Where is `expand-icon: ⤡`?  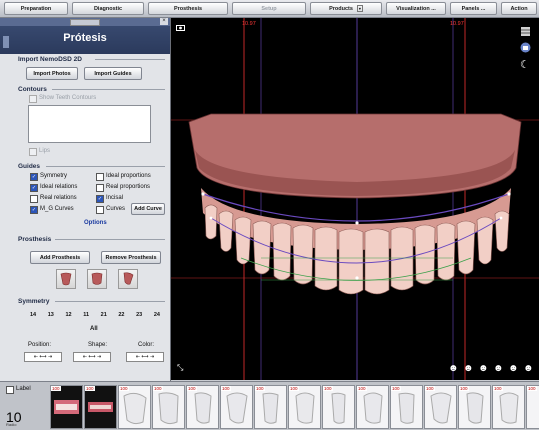 expand-icon: ⤡ is located at coordinates (181, 368).